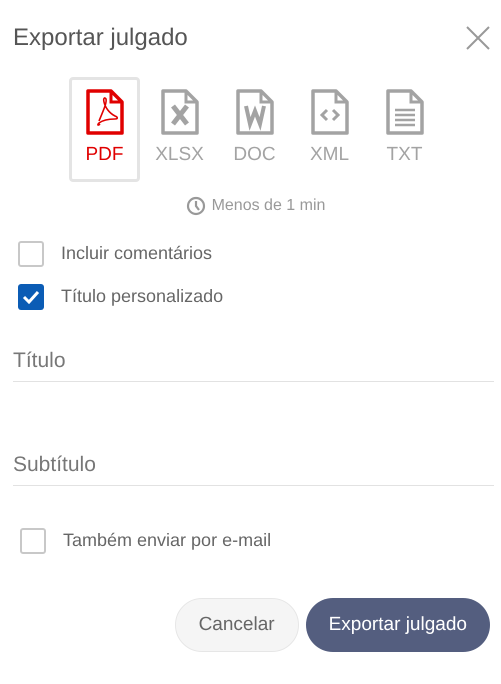  I want to click on text-field: Título, so click(253, 361).